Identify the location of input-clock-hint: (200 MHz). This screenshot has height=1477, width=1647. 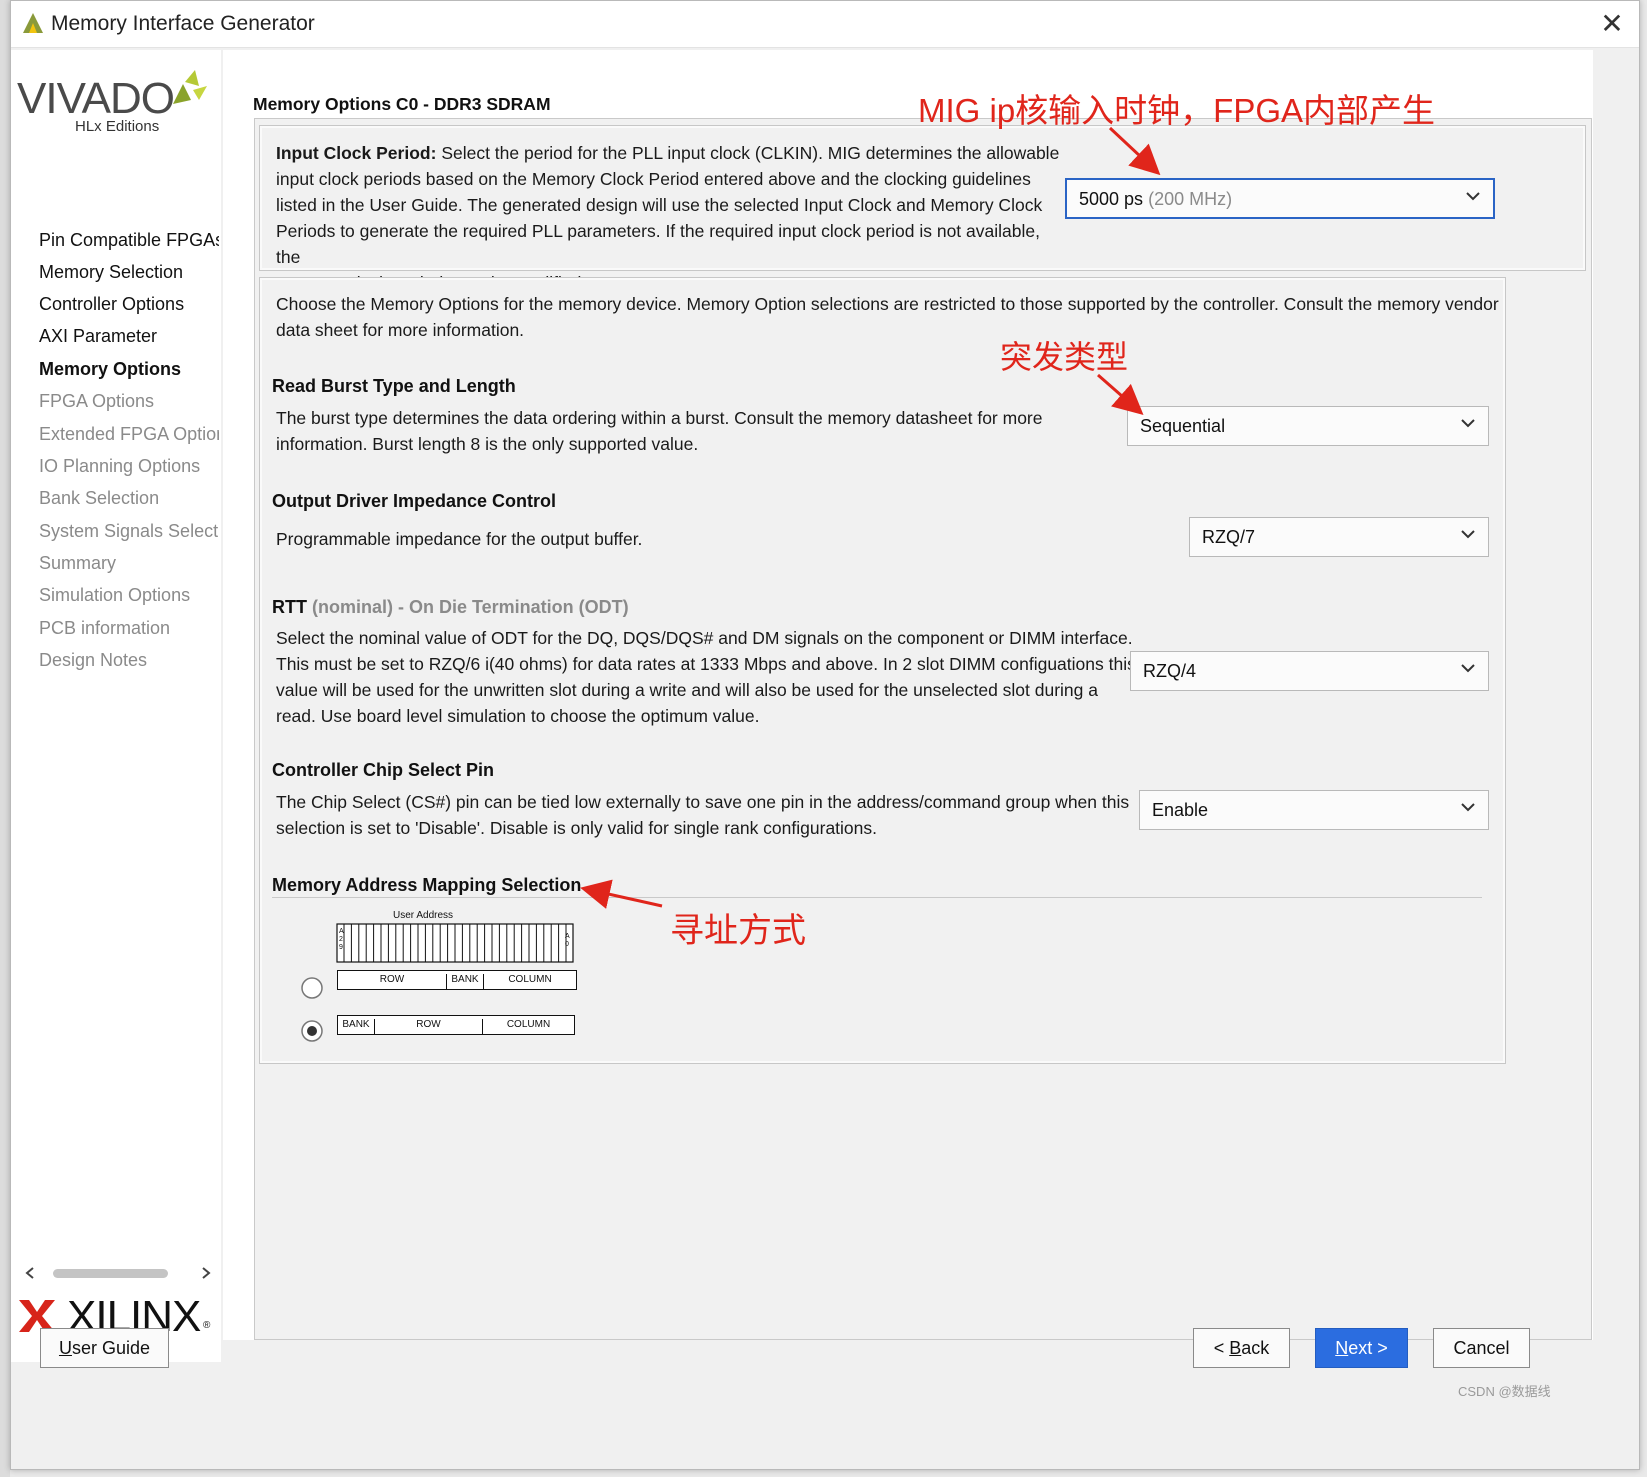
(1190, 199).